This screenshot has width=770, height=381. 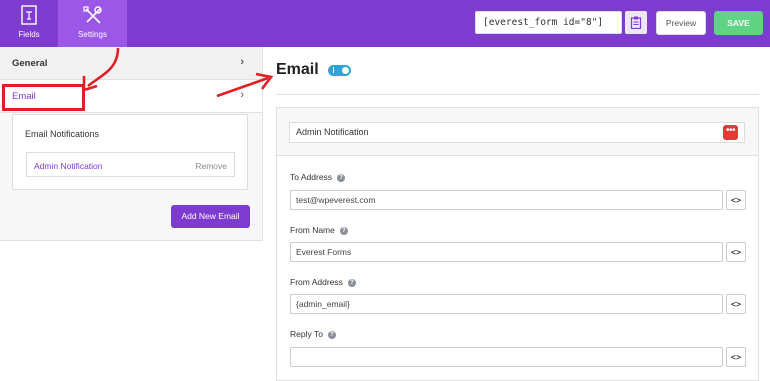 What do you see at coordinates (101, 69) in the screenshot?
I see `annotation-arrow-to-email-tab` at bounding box center [101, 69].